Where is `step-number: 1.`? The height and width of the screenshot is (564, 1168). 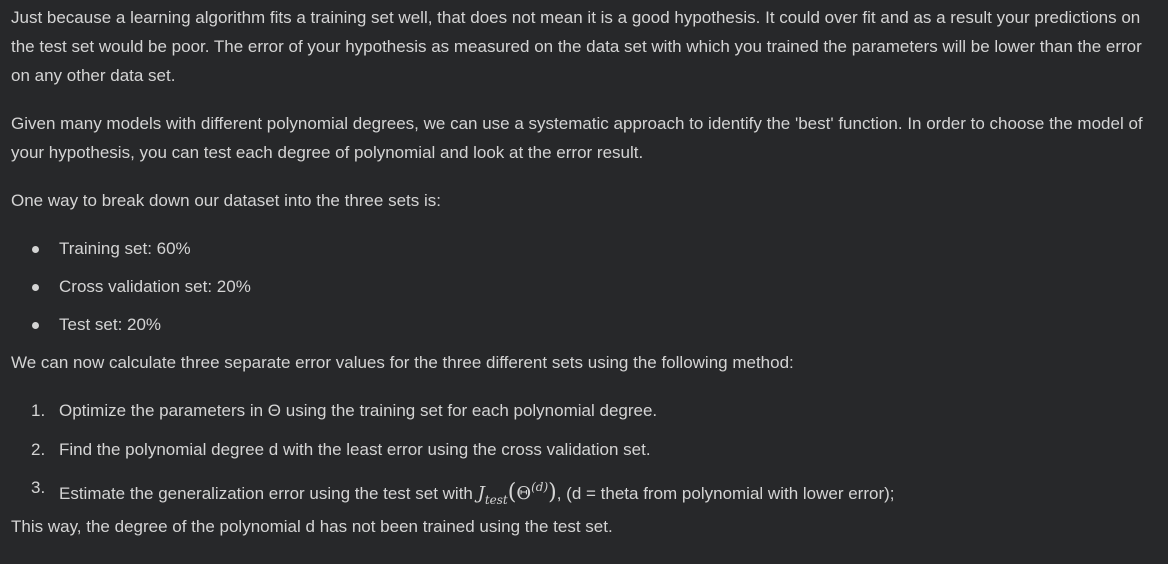
step-number: 1. is located at coordinates (38, 410).